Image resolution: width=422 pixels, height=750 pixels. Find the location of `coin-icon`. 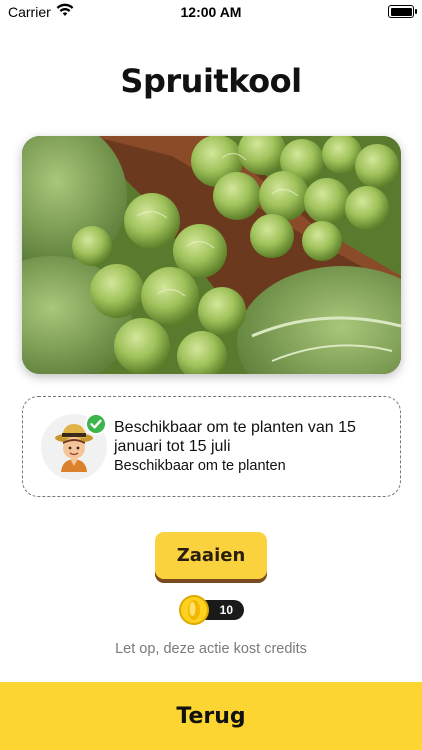

coin-icon is located at coordinates (194, 610).